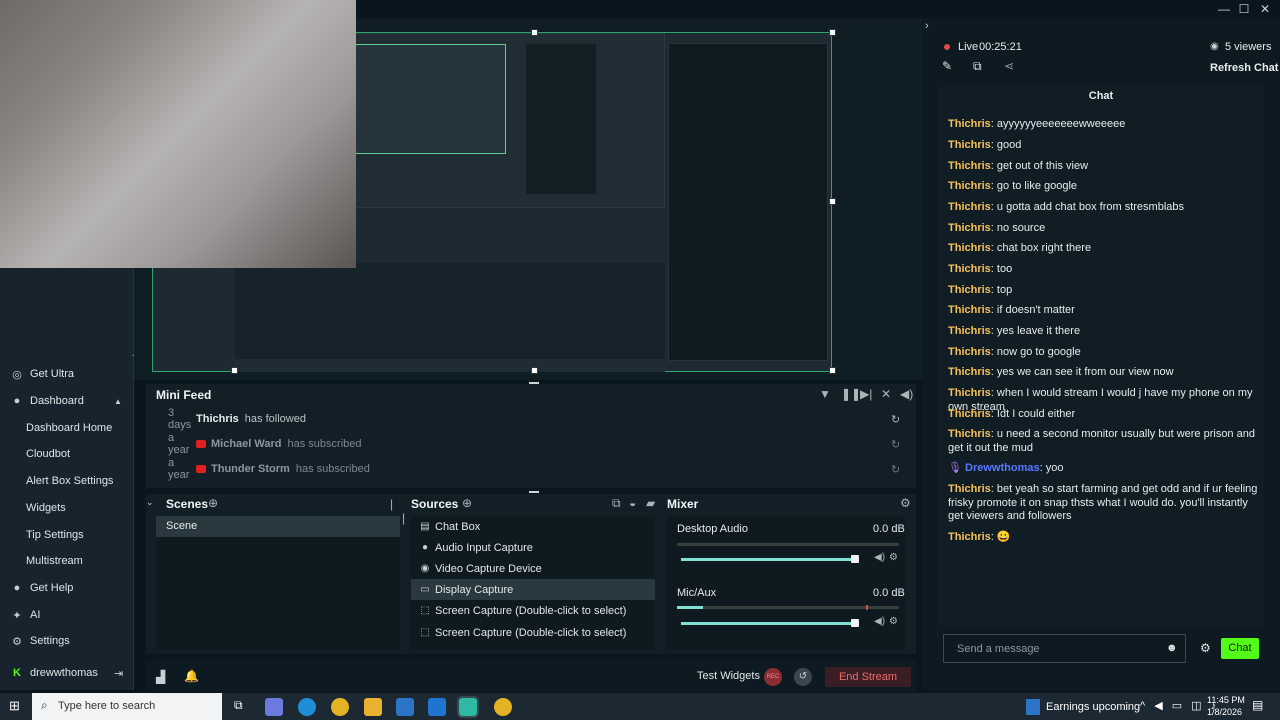 This screenshot has height=720, width=1280. What do you see at coordinates (67, 481) in the screenshot?
I see `sidebar-item-alert-box-settings: Alert Box Settings` at bounding box center [67, 481].